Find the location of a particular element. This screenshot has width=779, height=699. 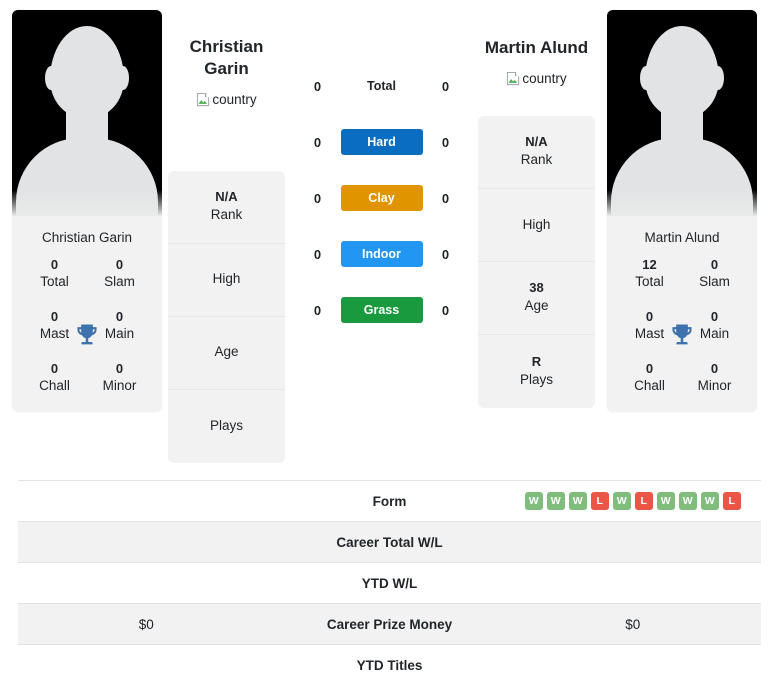

avatar-fade-overlay is located at coordinates (87, 203).